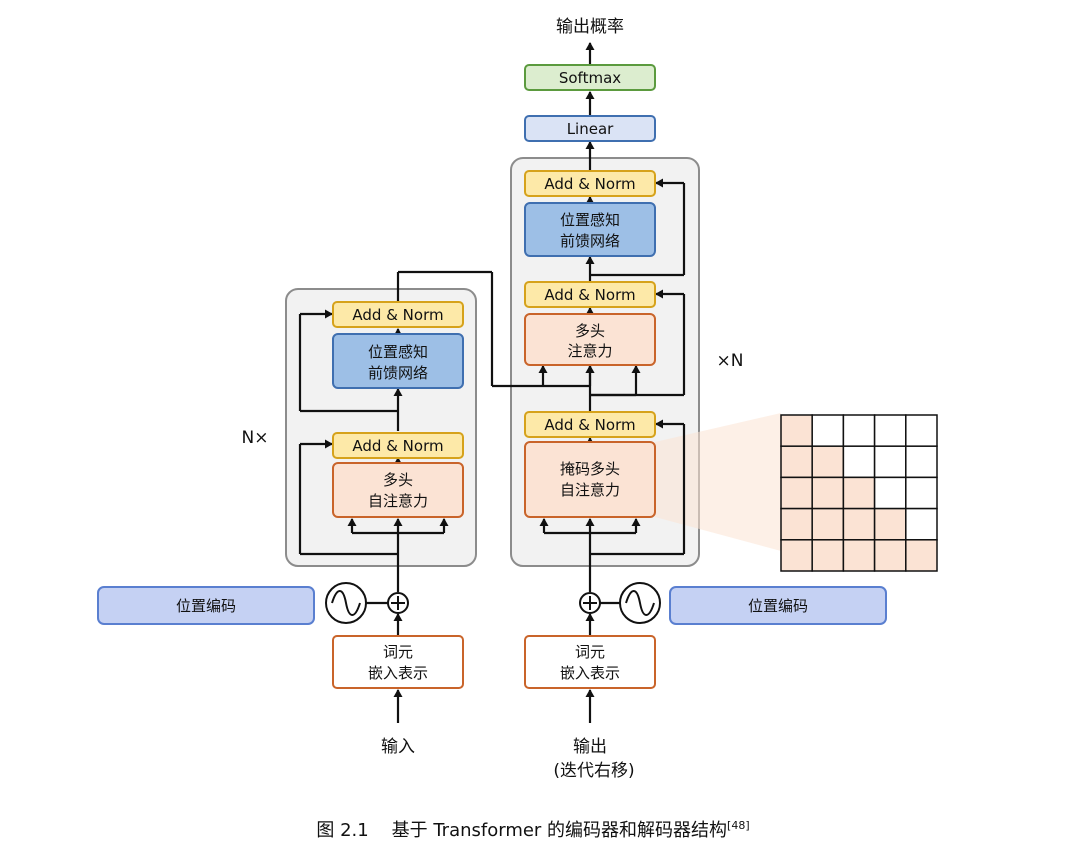 Image resolution: width=1066 pixels, height=852 pixels. Describe the element at coordinates (398, 373) in the screenshot. I see `encoder-ffn-label-2: 前馈网络` at that location.